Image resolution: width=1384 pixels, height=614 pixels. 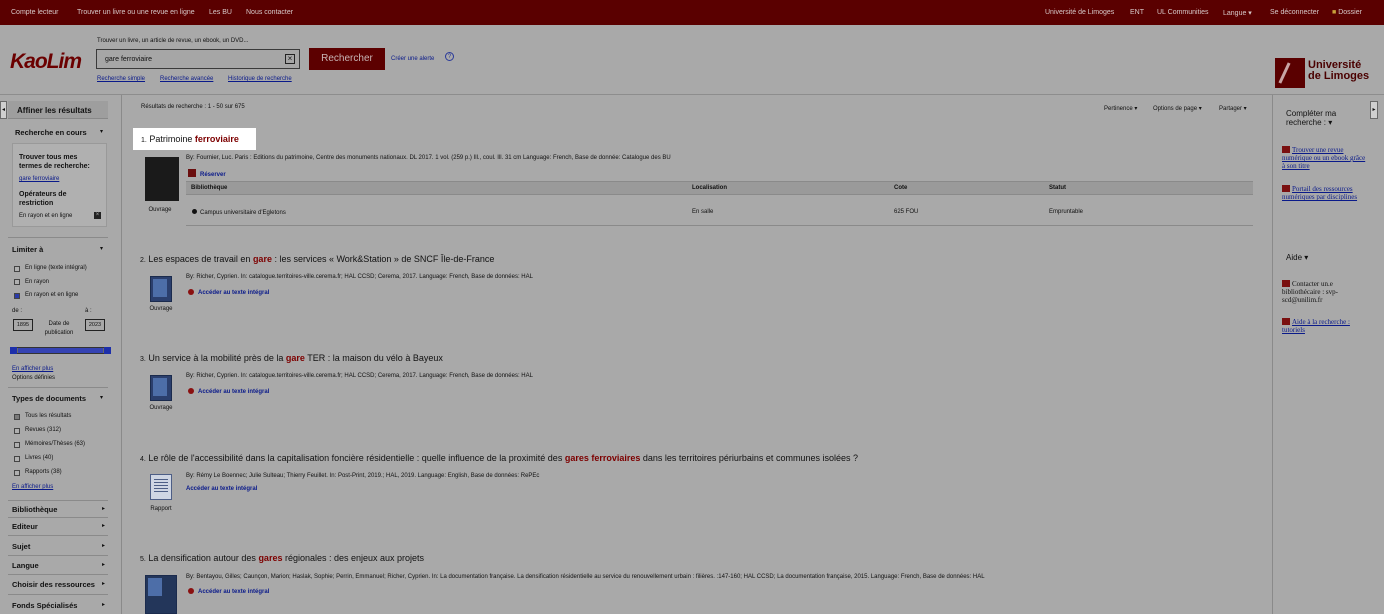 I want to click on results-count: Résultats de recherche : 1 - 50 sur 675, so click(x=193, y=107).